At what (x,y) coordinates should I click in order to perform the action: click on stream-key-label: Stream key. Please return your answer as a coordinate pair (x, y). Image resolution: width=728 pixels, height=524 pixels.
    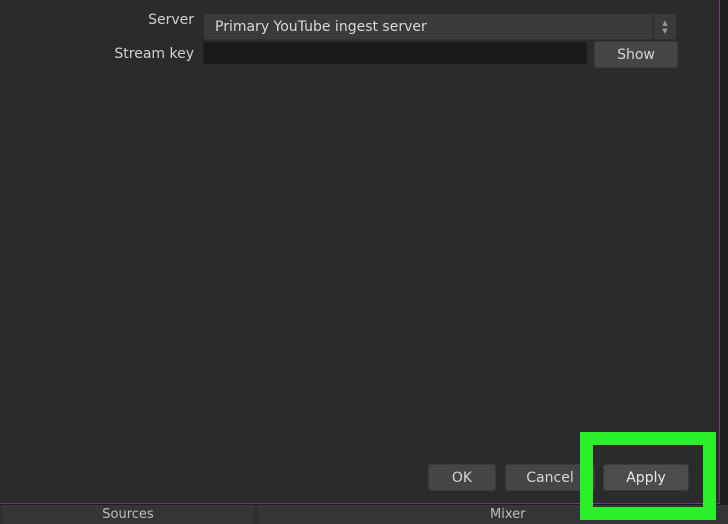
    Looking at the image, I should click on (154, 54).